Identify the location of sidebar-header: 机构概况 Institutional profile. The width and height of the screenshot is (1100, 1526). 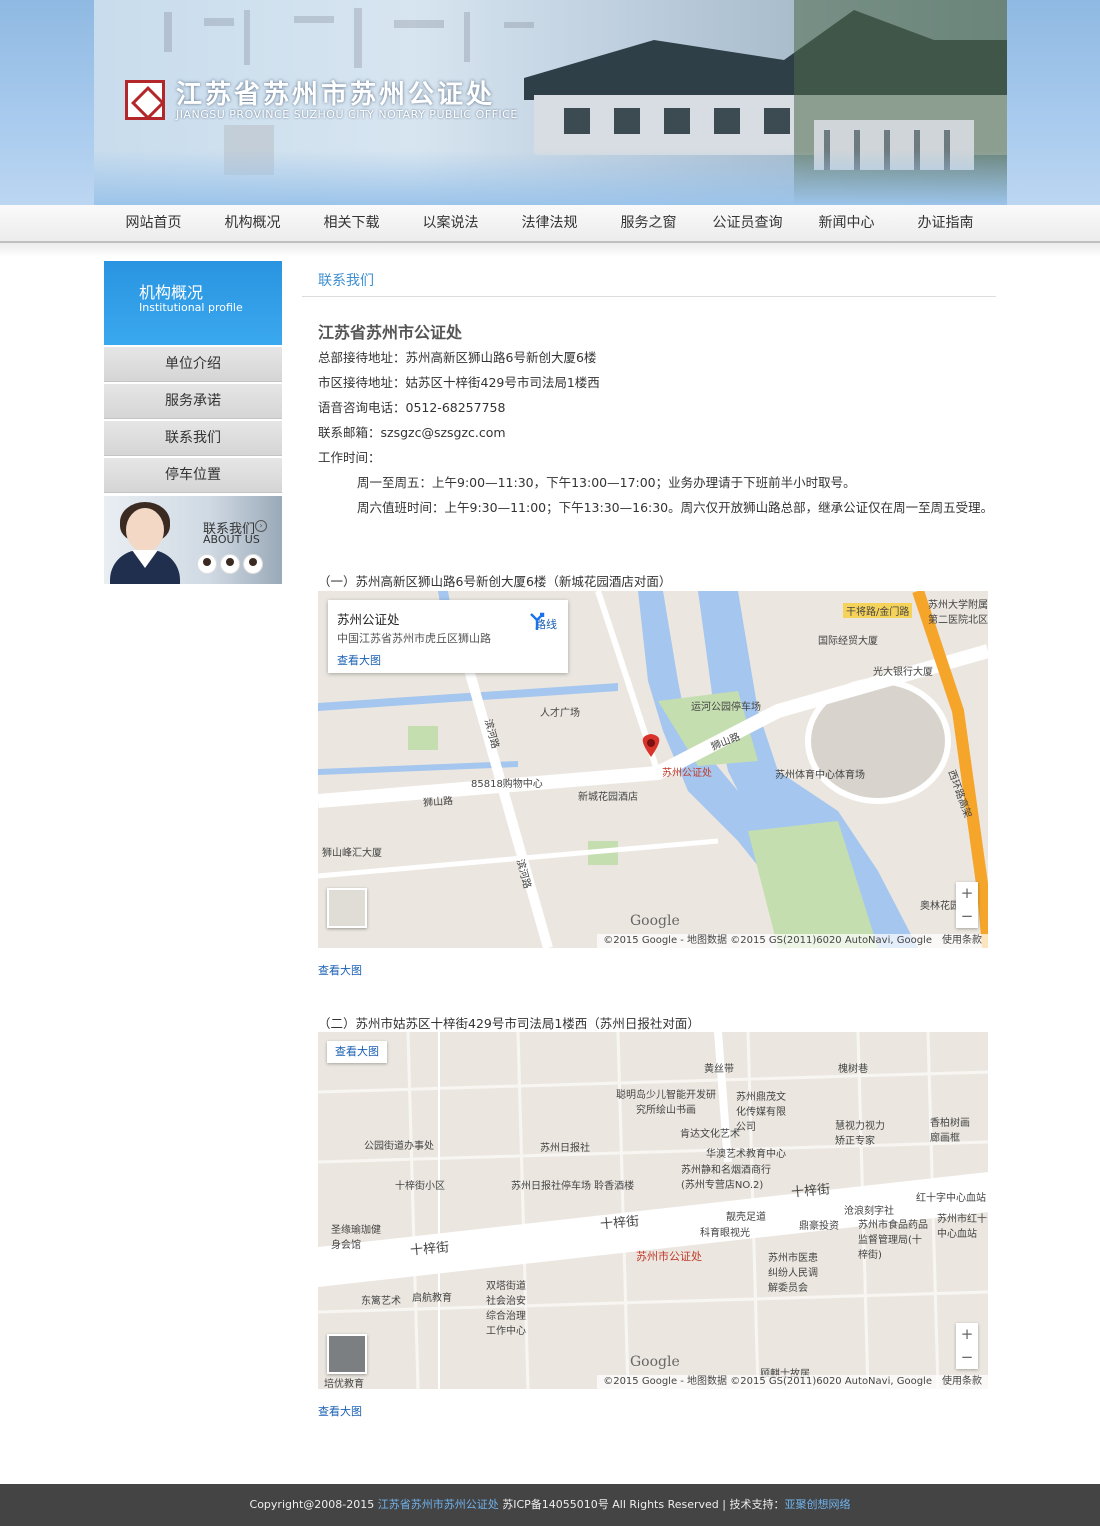
(193, 303).